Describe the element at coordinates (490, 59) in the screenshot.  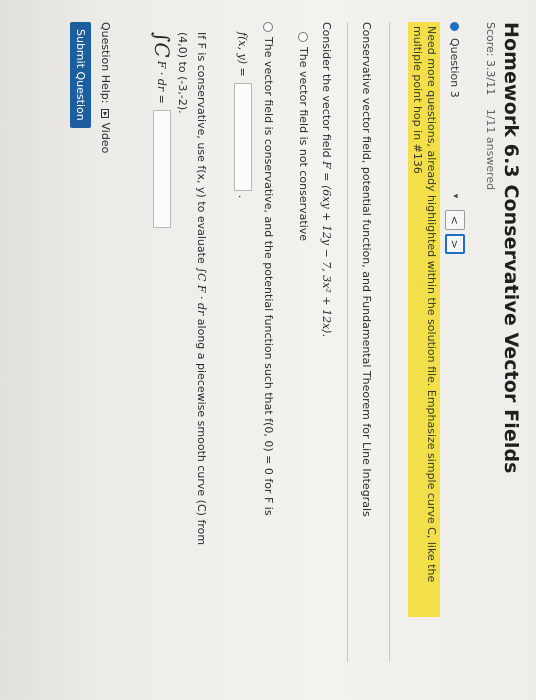
I see `score-text: Score: 3.3/11` at that location.